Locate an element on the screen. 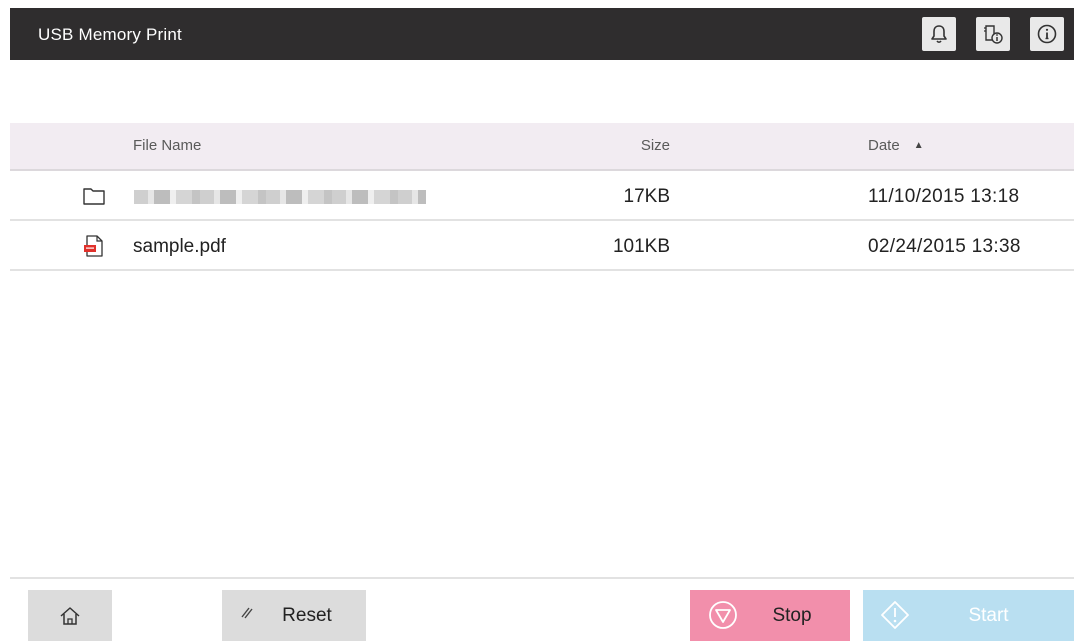 The height and width of the screenshot is (641, 1074). info-icon is located at coordinates (1047, 34).